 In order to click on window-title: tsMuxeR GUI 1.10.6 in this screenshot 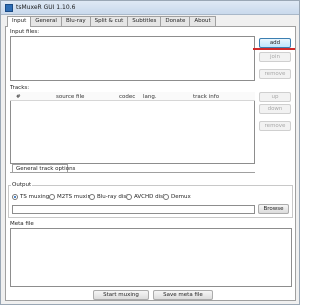, I will do `click(46, 7)`.